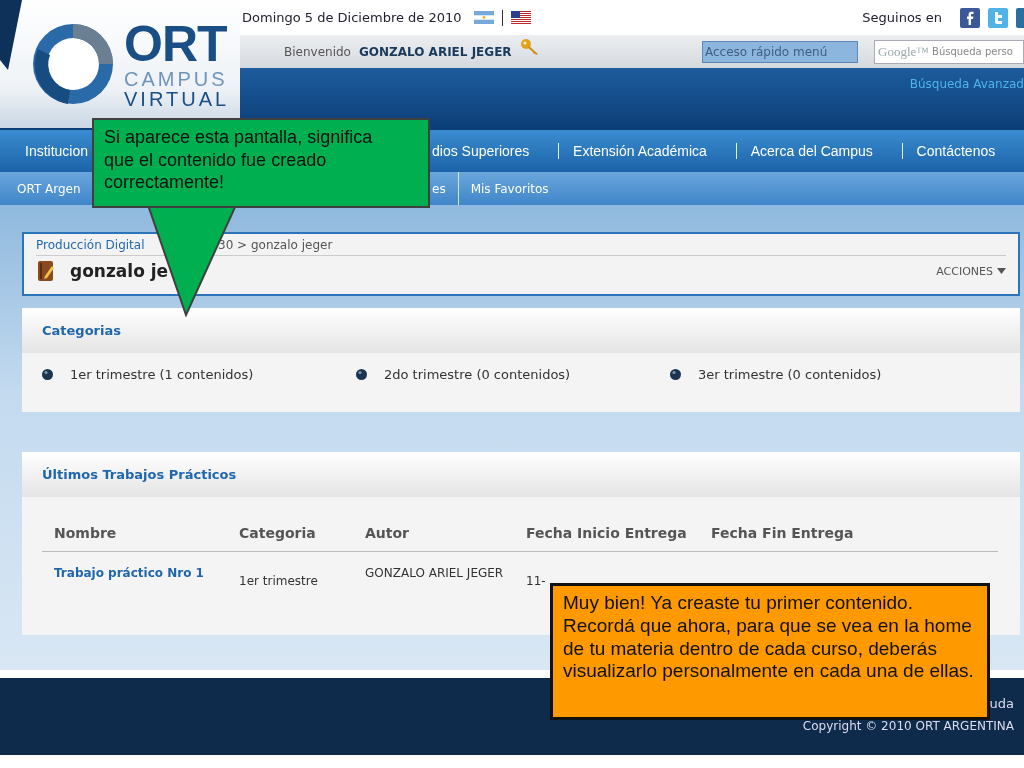 The width and height of the screenshot is (1024, 768). I want to click on social-icon, so click(1020, 17).